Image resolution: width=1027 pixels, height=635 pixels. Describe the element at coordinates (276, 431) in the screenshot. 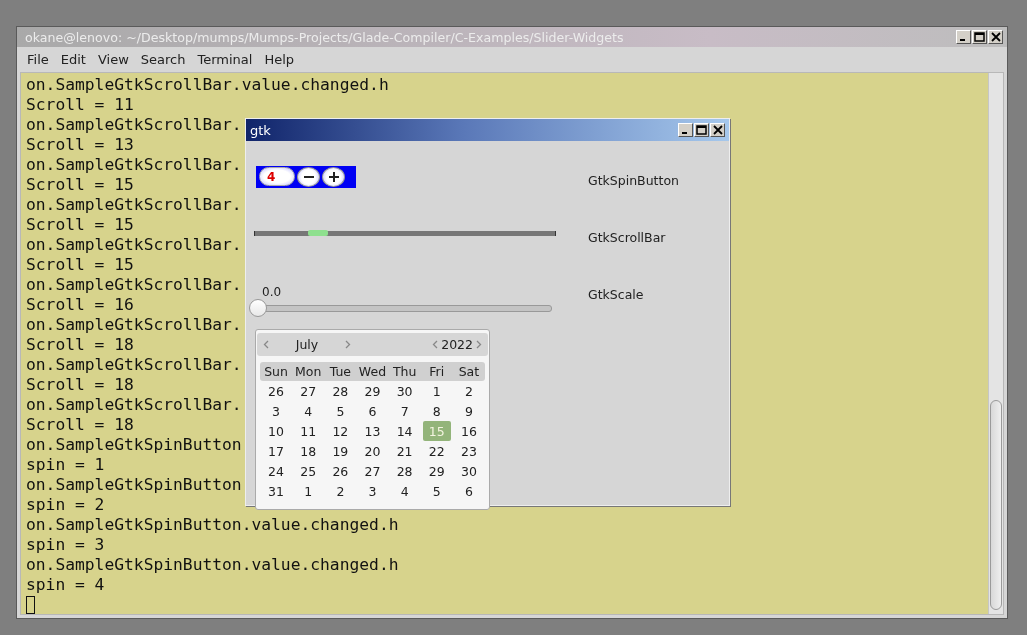

I see `calendar-day: 10` at that location.